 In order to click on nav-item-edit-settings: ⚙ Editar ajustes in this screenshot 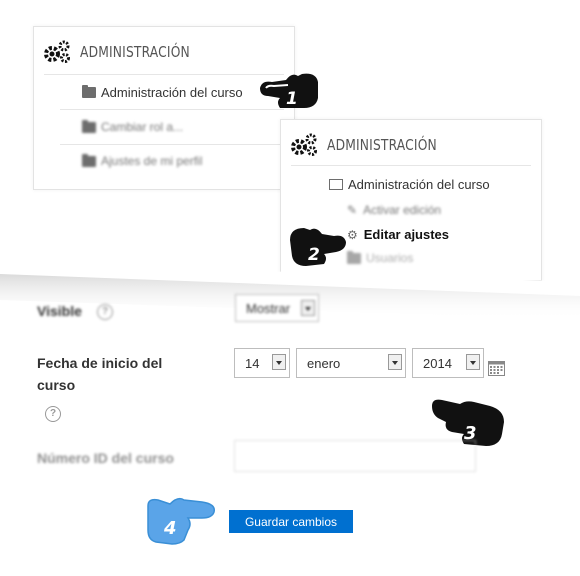, I will do `click(398, 234)`.